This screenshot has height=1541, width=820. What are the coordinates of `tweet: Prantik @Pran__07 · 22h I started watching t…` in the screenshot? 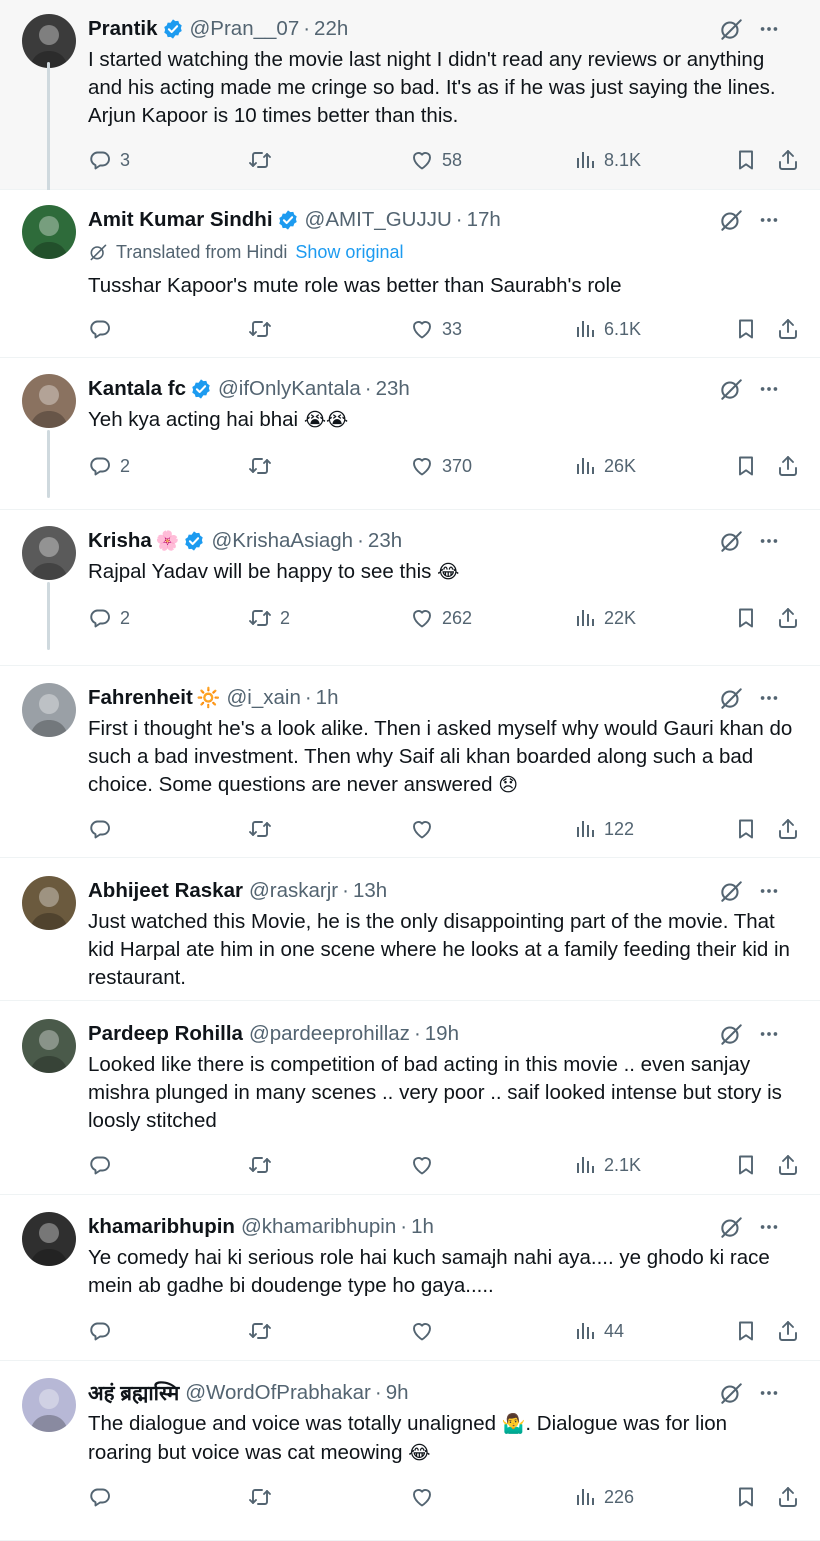 It's located at (410, 100).